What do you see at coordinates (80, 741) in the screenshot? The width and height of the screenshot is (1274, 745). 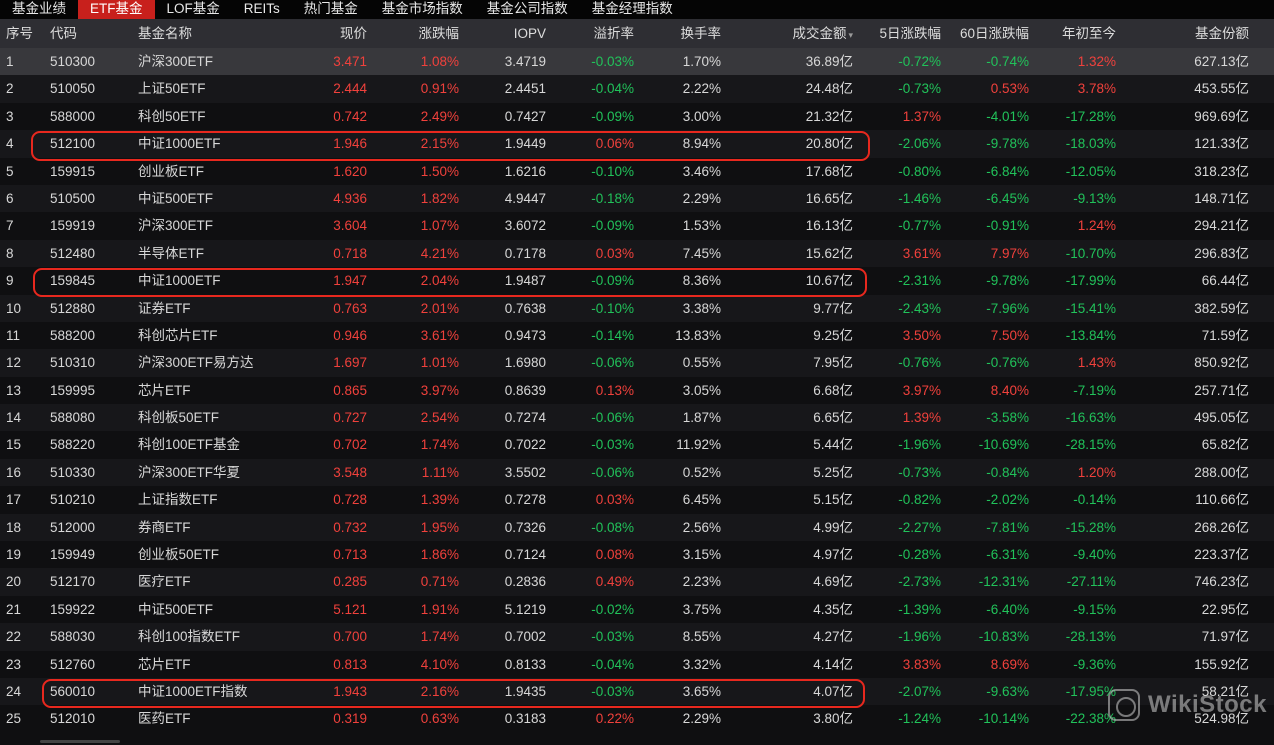 I see `horizontal-scrollbar` at bounding box center [80, 741].